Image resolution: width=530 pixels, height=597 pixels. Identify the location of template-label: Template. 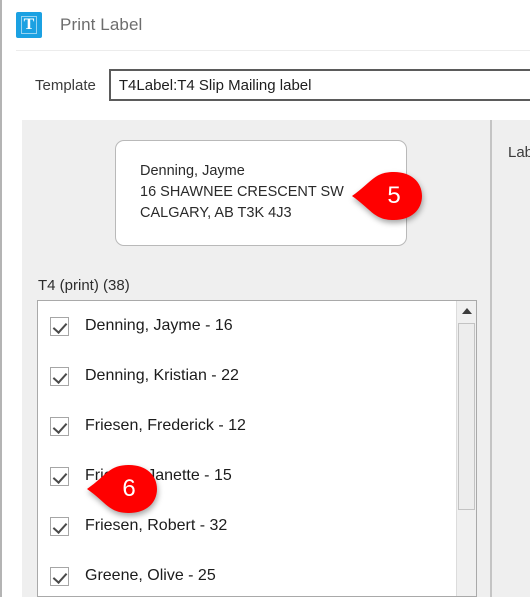
(65, 85).